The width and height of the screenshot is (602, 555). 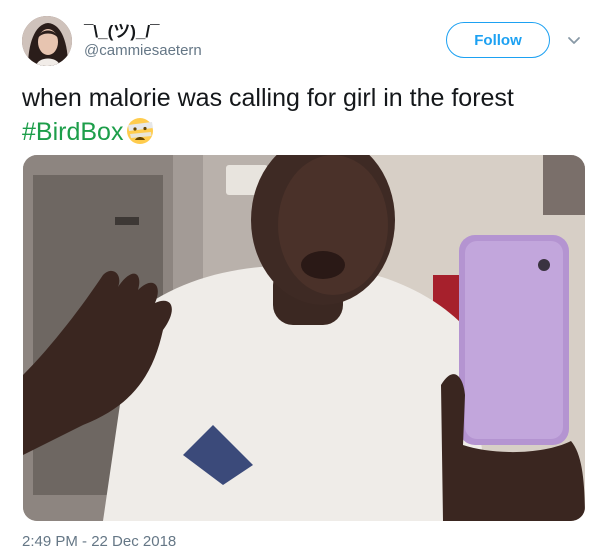 I want to click on user-handle: @cammiesaetern, so click(x=143, y=50).